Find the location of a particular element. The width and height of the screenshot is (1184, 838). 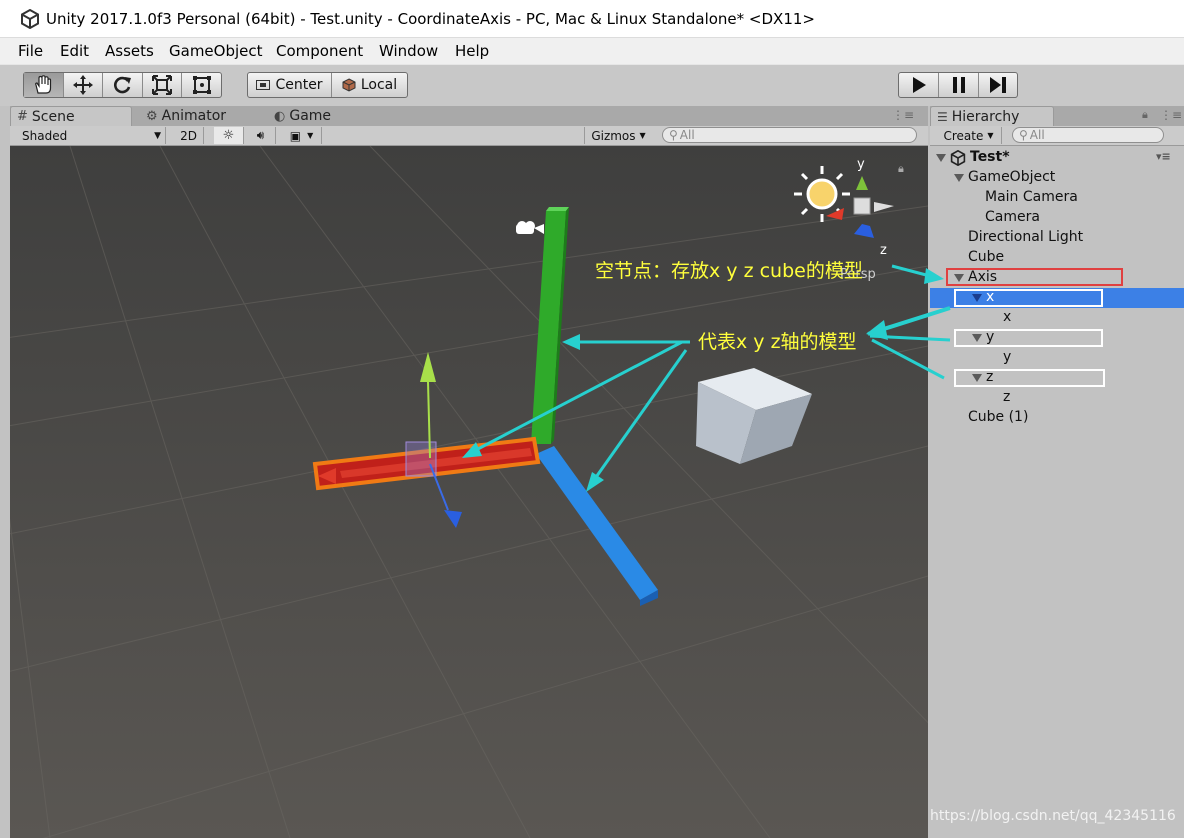

hand-tool-icon is located at coordinates (44, 85).